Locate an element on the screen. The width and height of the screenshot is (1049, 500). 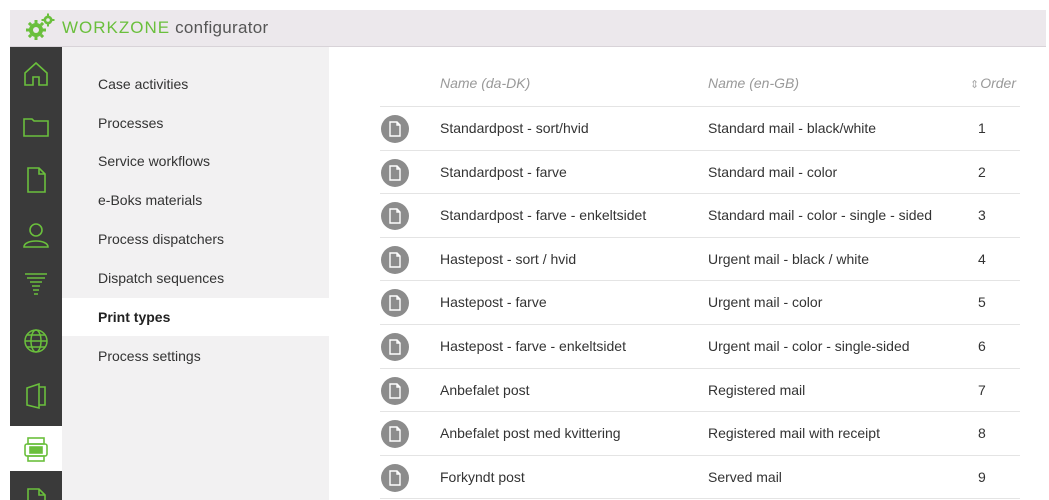
rail-item-home is located at coordinates (36, 73).